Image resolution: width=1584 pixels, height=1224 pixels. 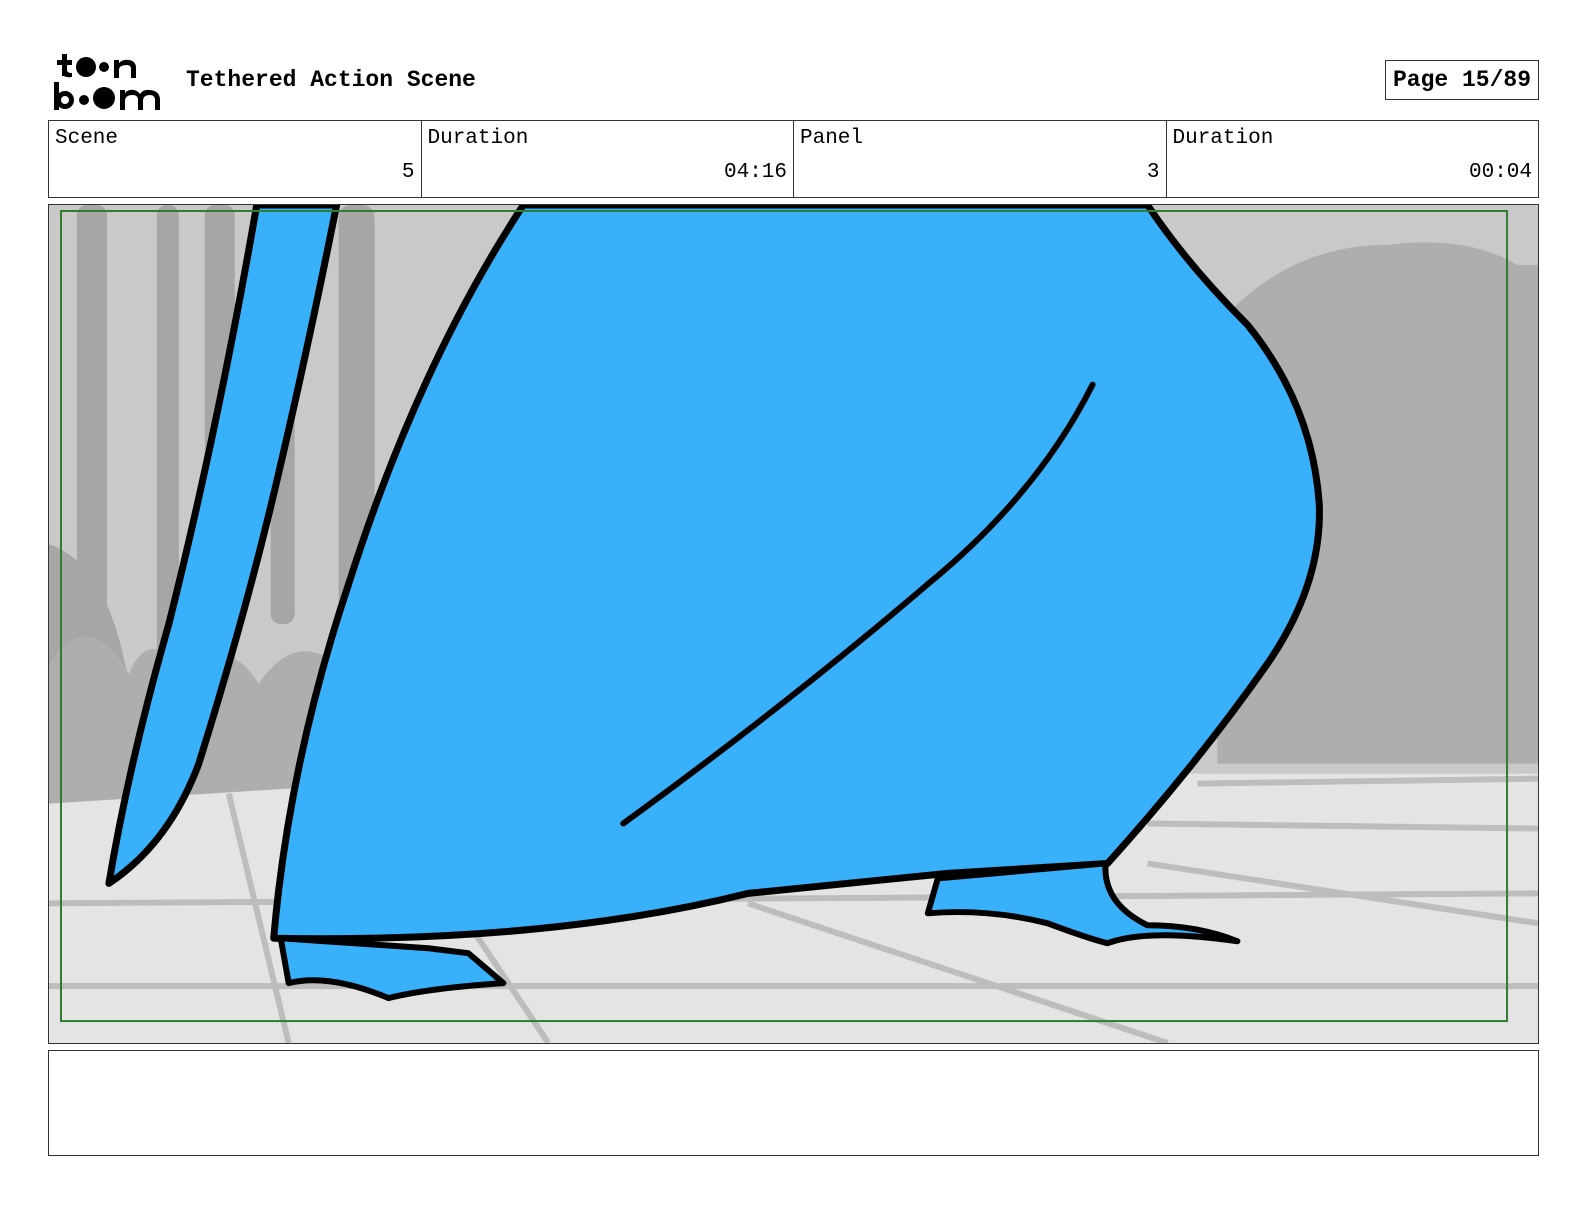 What do you see at coordinates (1353, 159) in the screenshot?
I see `panel-duration-cell: Duration 00:04` at bounding box center [1353, 159].